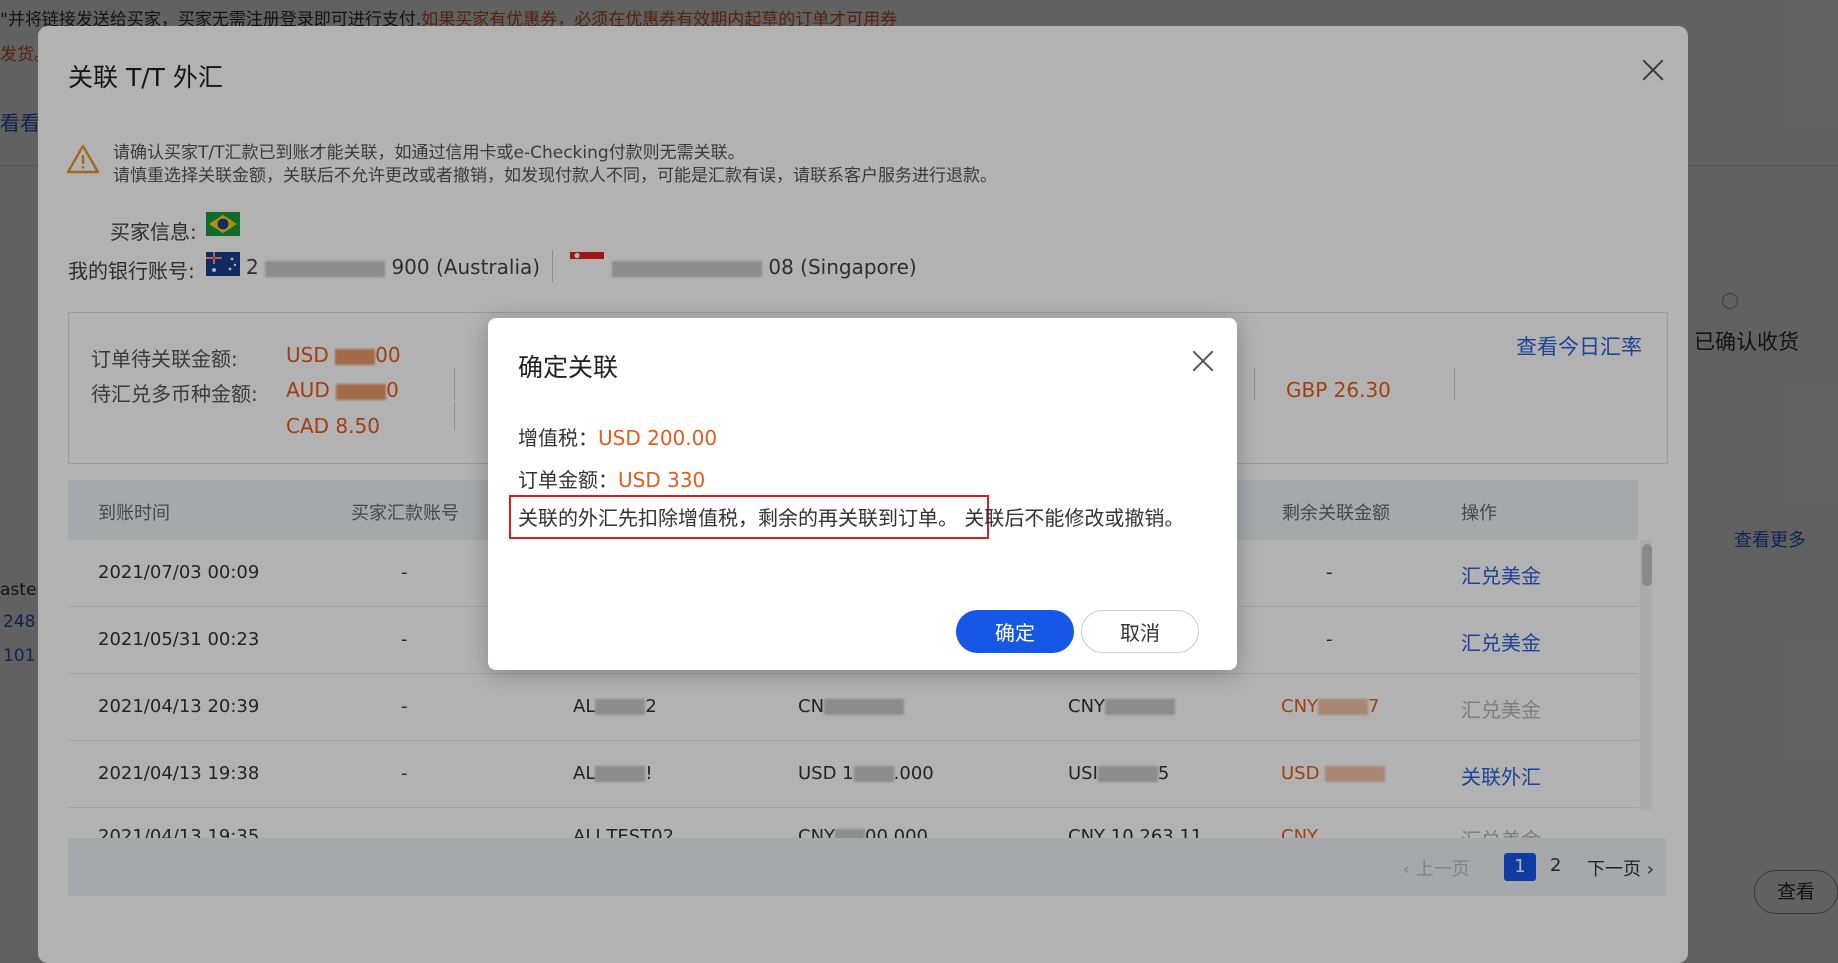  I want to click on confirm-button: 确定, so click(1015, 631).